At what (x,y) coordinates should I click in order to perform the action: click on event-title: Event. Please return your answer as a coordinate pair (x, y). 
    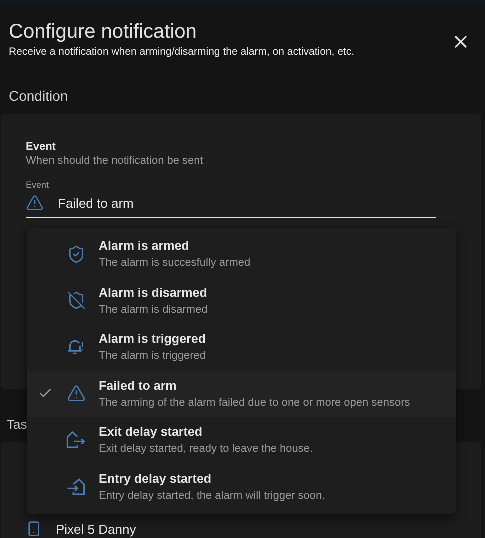
    Looking at the image, I should click on (41, 147).